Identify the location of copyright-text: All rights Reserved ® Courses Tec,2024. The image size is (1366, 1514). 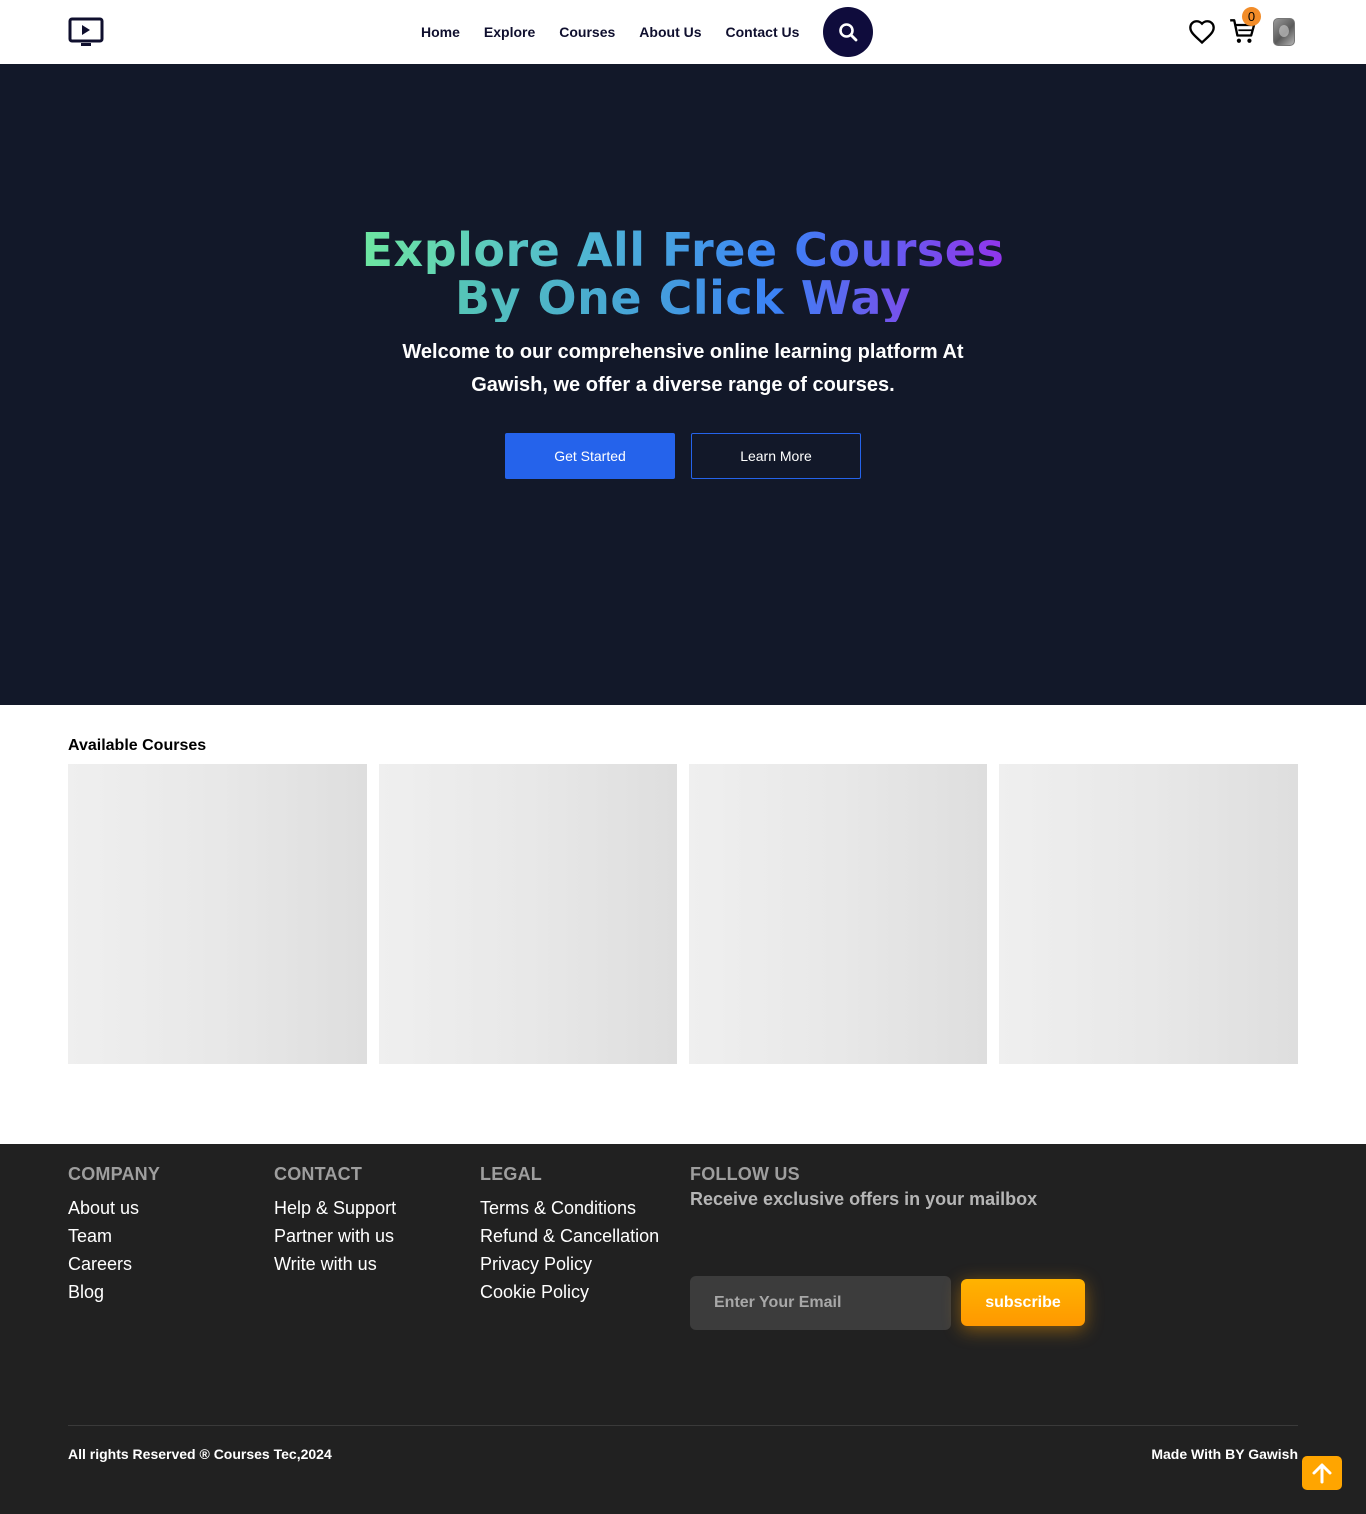
(200, 1454).